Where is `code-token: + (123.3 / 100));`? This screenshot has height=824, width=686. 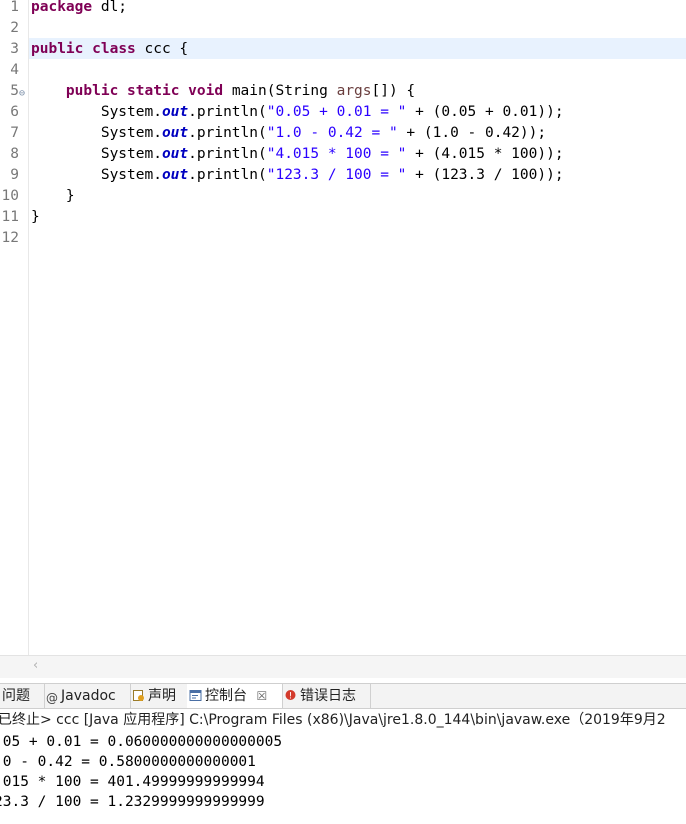 code-token: + (123.3 / 100)); is located at coordinates (485, 175).